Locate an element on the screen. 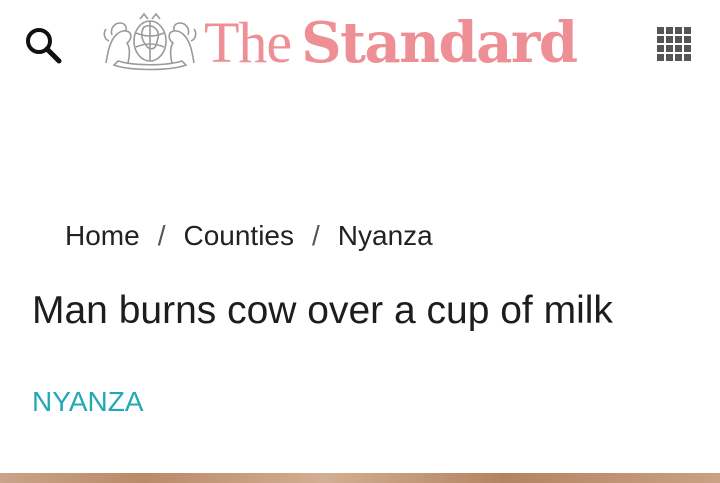  logo-wordmark: The Standard is located at coordinates (391, 42).